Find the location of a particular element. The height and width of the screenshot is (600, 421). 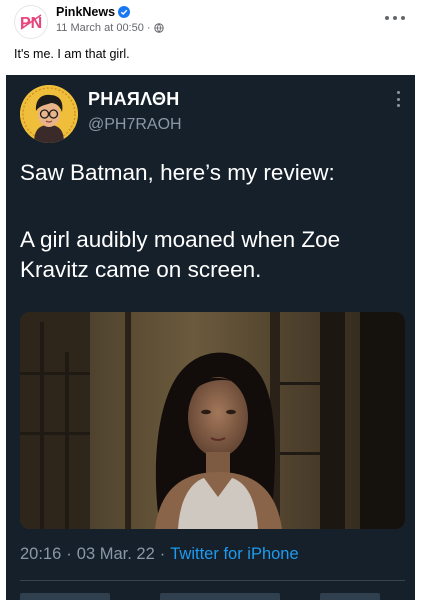

cartoon-avatar-icon is located at coordinates (49, 114).